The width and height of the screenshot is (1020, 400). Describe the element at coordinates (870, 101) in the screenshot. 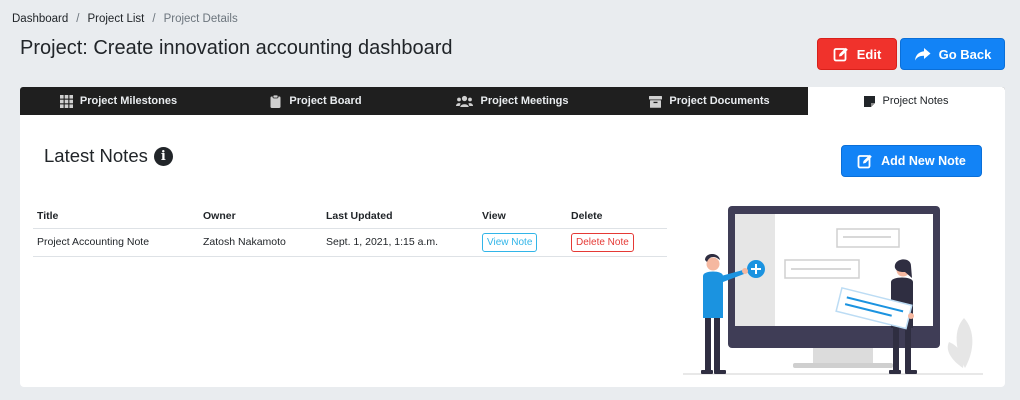

I see `sticky-note-icon` at that location.